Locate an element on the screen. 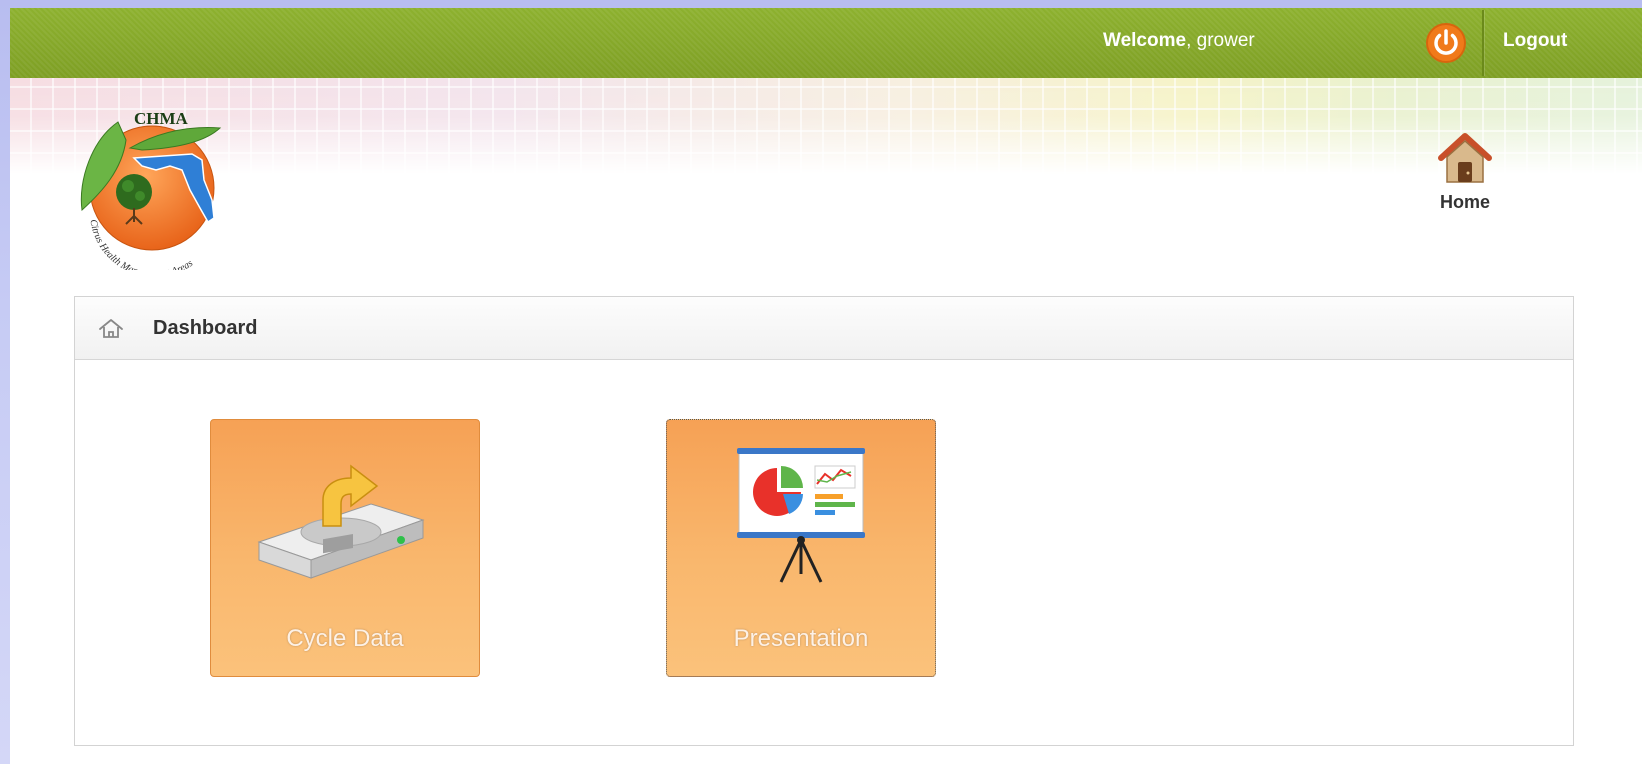 The height and width of the screenshot is (764, 1642). presentation-tile: Presentation is located at coordinates (801, 548).